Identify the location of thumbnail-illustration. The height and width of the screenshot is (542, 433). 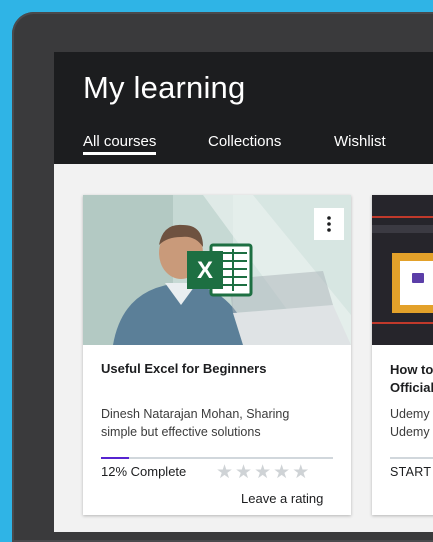
(402, 270).